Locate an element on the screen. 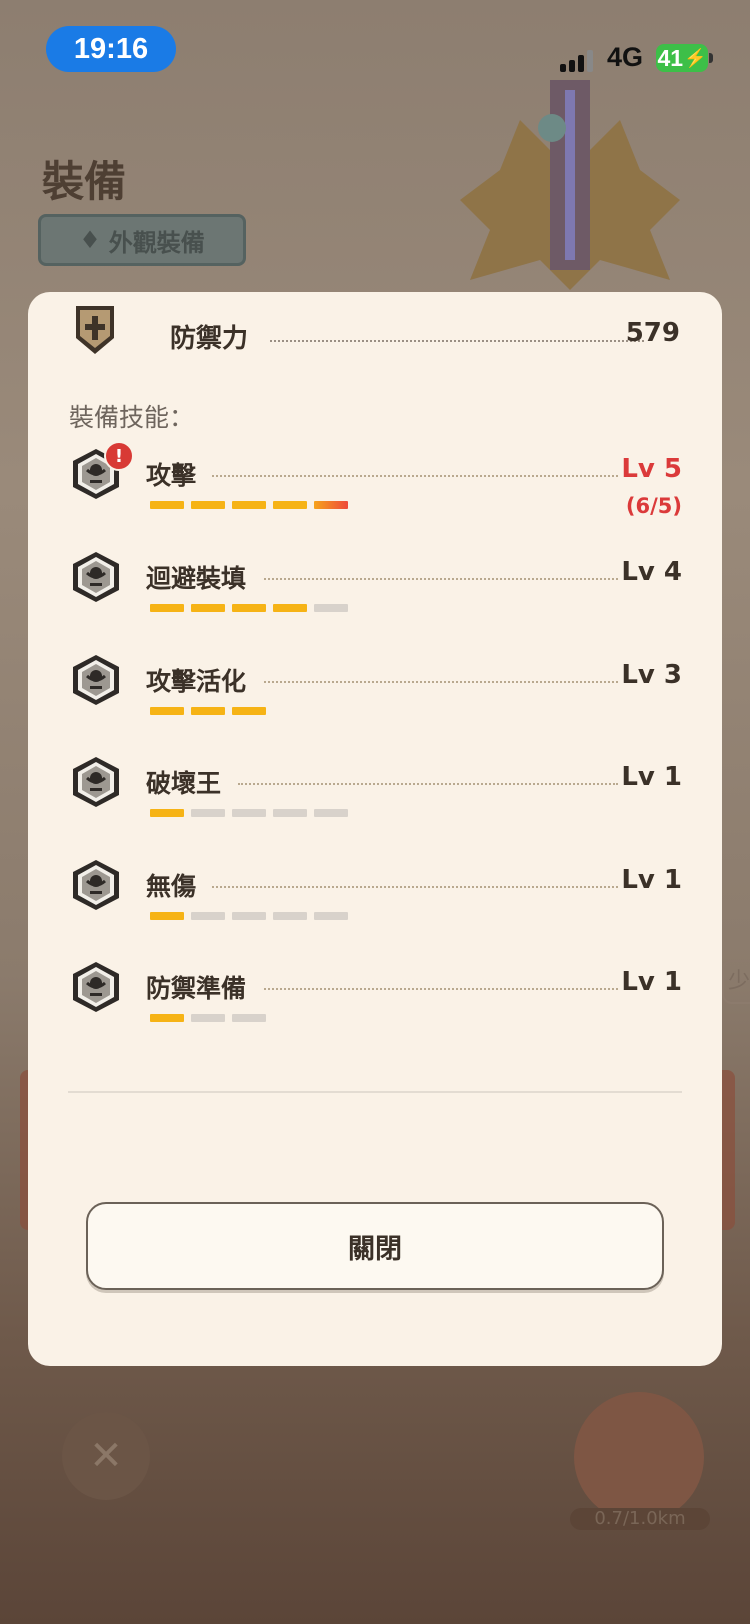 This screenshot has width=750, height=1624. close-button: 關閉 is located at coordinates (375, 1246).